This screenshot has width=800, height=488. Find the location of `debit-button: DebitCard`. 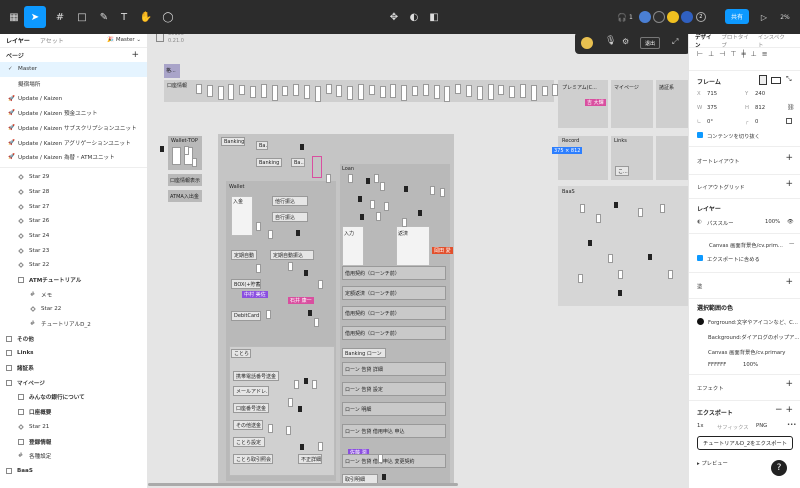

debit-button: DebitCard is located at coordinates (246, 316).